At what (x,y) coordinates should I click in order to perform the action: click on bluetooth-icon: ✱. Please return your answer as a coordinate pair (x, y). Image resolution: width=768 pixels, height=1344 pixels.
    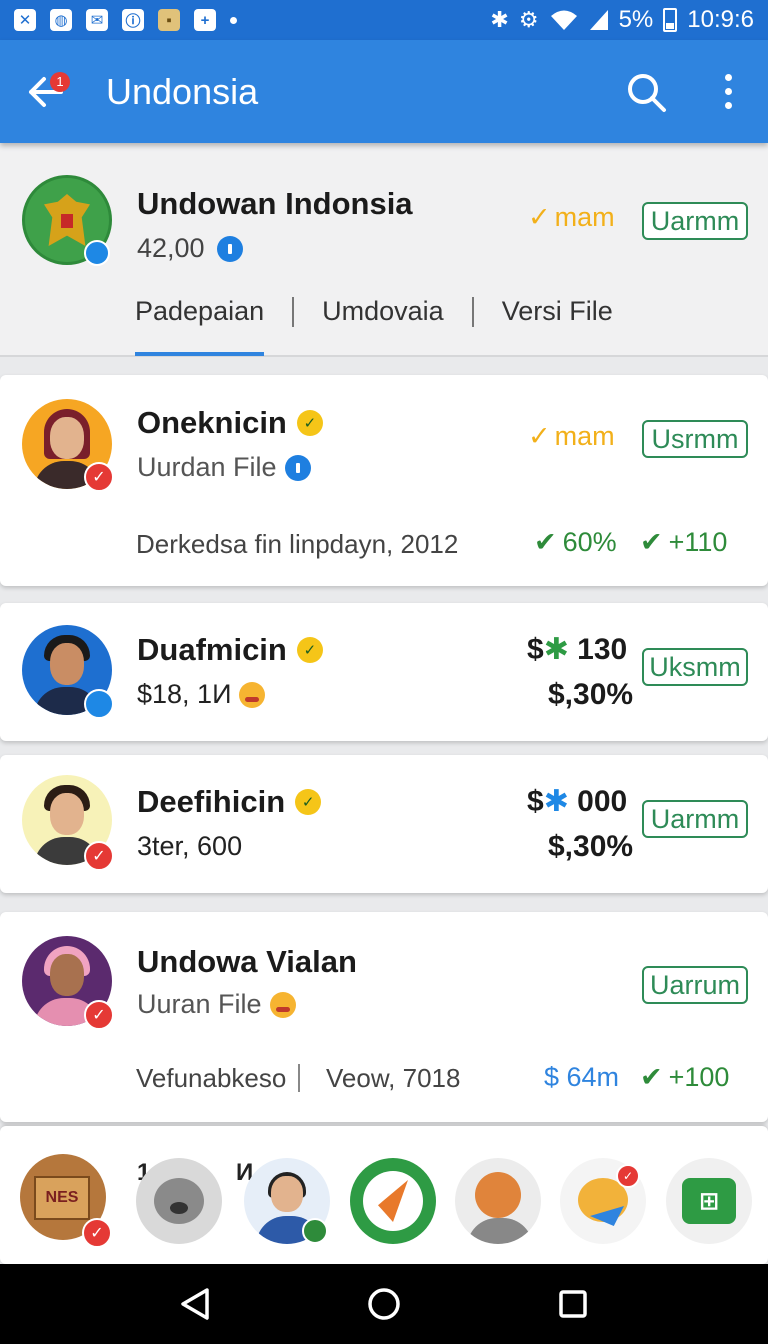
    Looking at the image, I should click on (499, 19).